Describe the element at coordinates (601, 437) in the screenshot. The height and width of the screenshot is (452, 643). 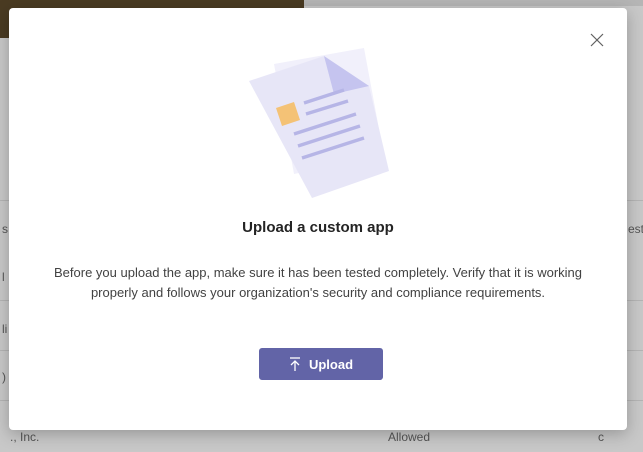
I see `background-text: c` at that location.